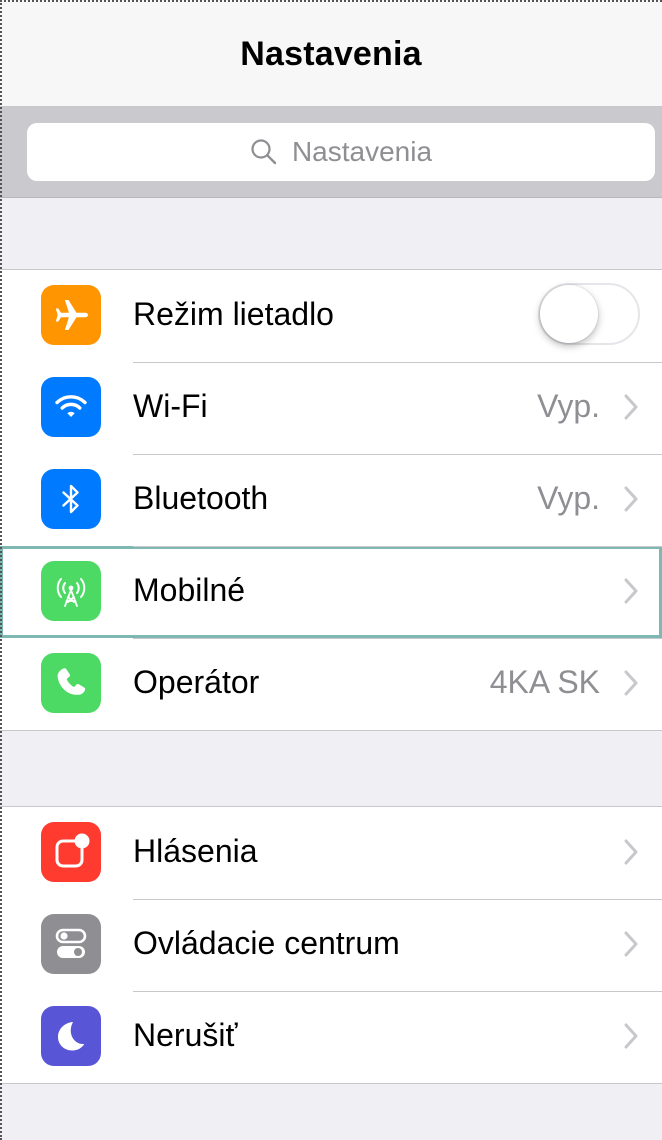 Image resolution: width=662 pixels, height=1140 pixels. I want to click on search-bar: Nastavenia, so click(331, 152).